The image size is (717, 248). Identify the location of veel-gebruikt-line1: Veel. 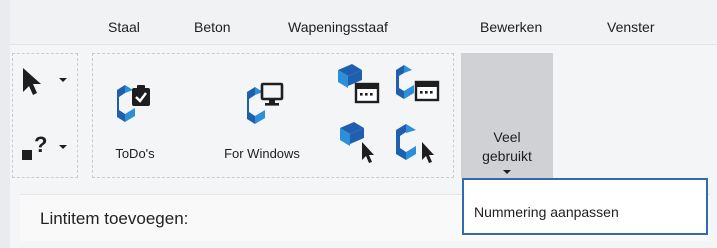
(507, 137).